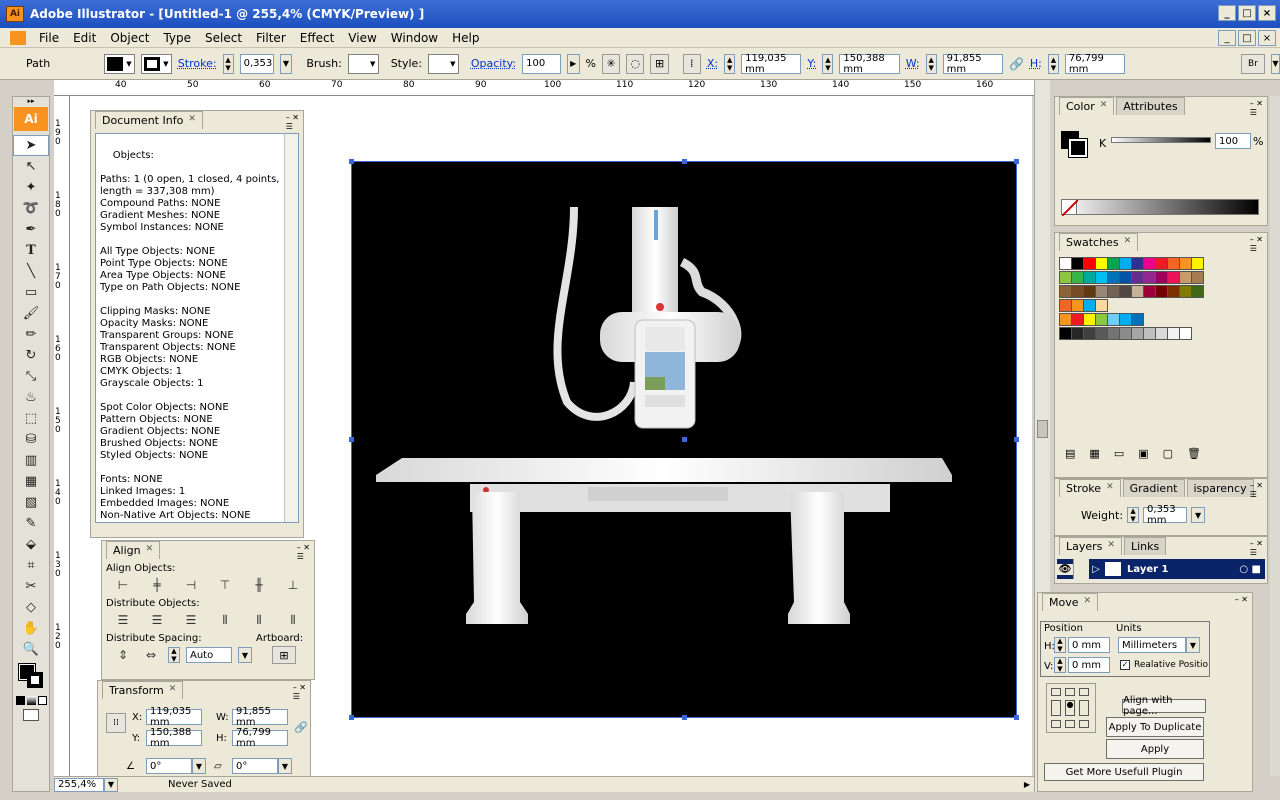  Describe the element at coordinates (1090, 488) in the screenshot. I see `tab-stroke: Stroke ✕` at that location.